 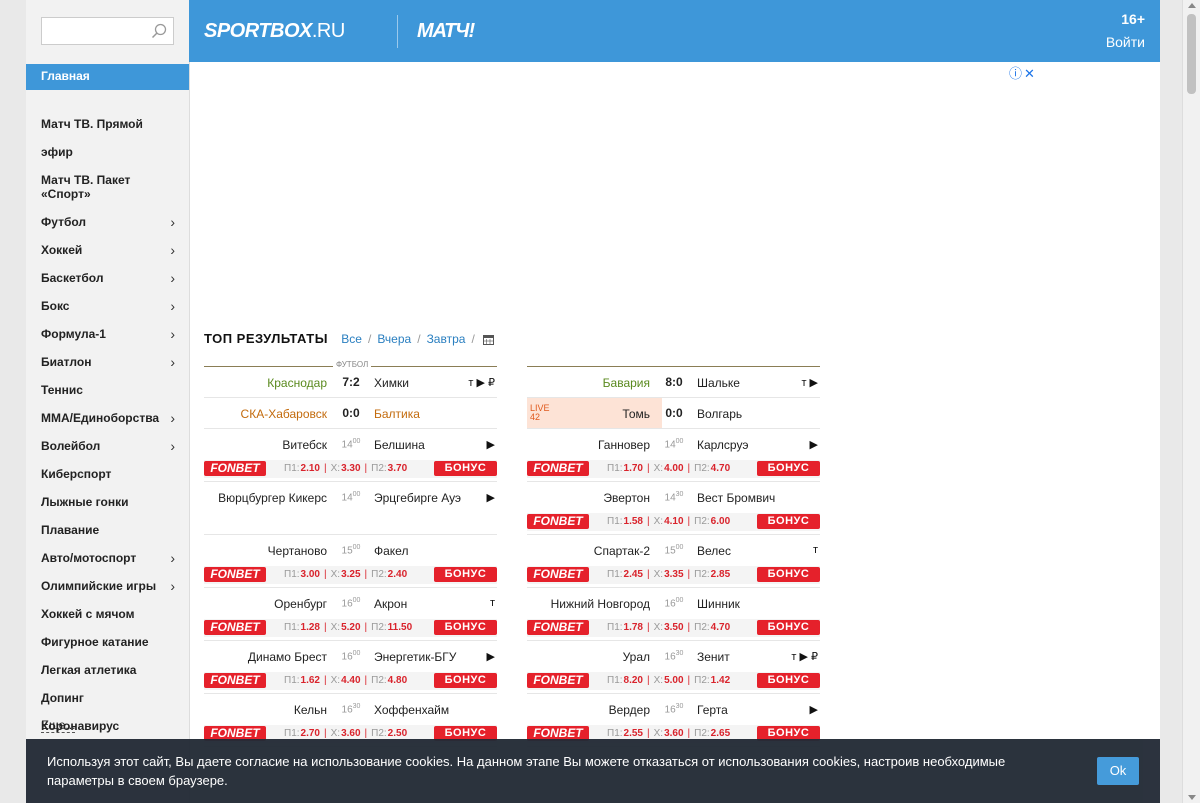 I want to click on match-row: Бавария 8:0 Шальке т ▶, so click(x=673, y=382).